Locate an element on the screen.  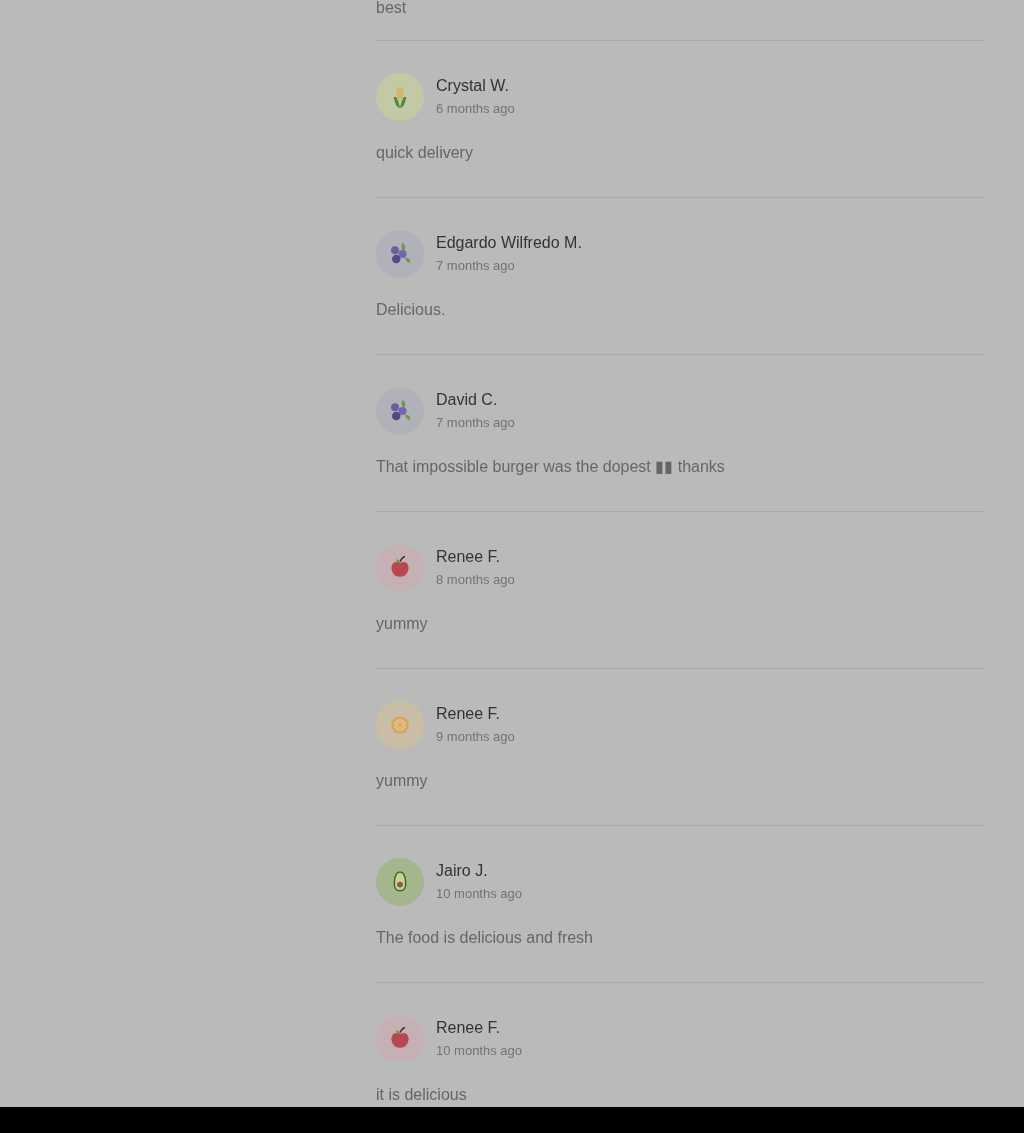
reviewer-name: Jairo J. is located at coordinates (462, 871).